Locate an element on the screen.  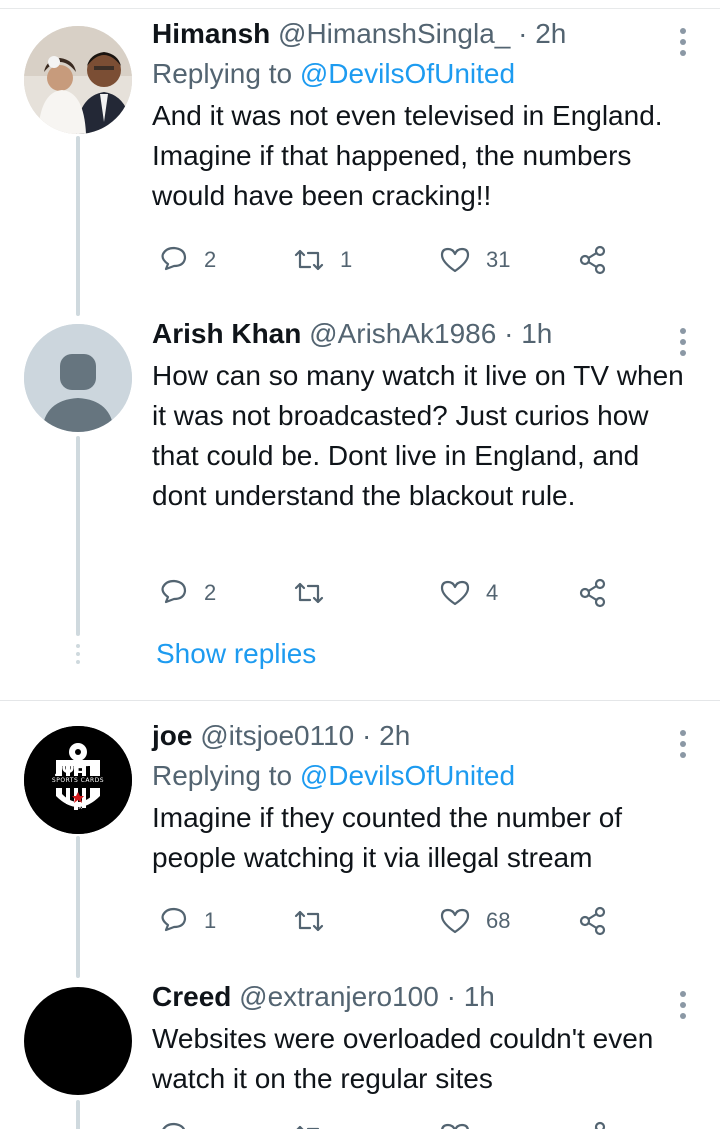
user-handle: @ArishAk1986 is located at coordinates (402, 333).